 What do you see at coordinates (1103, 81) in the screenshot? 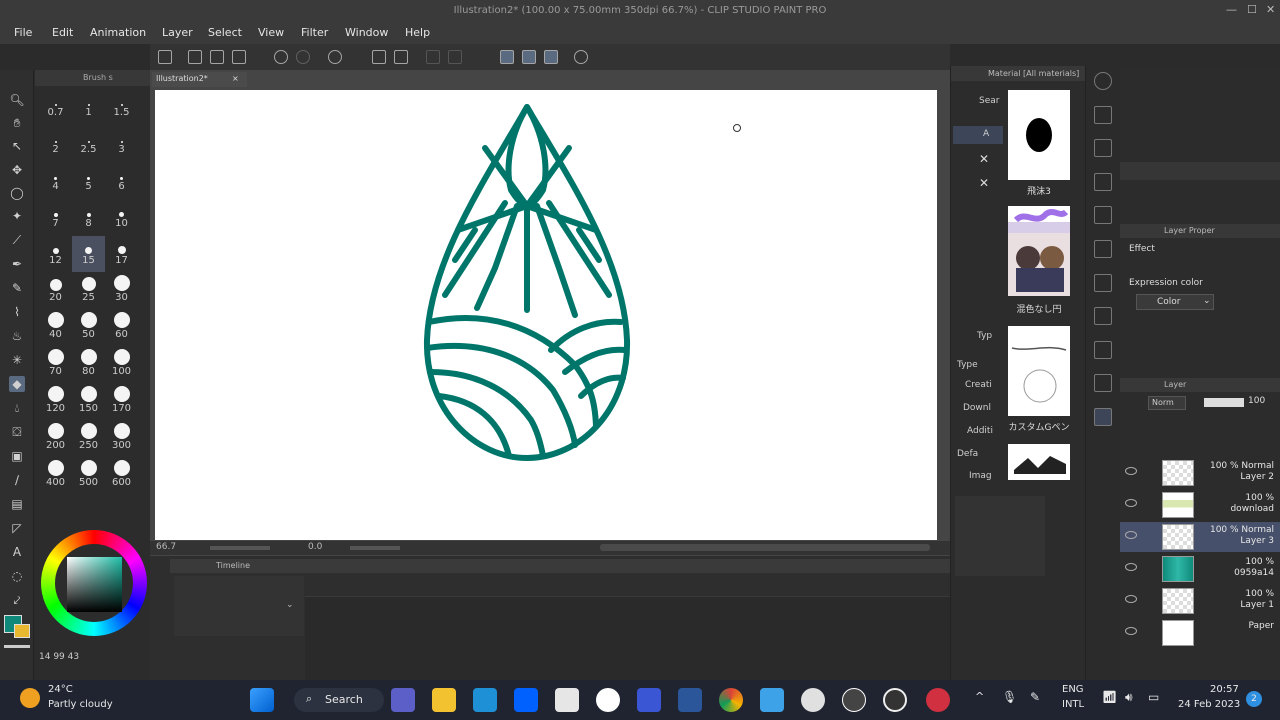
I see `navigator-icon` at bounding box center [1103, 81].